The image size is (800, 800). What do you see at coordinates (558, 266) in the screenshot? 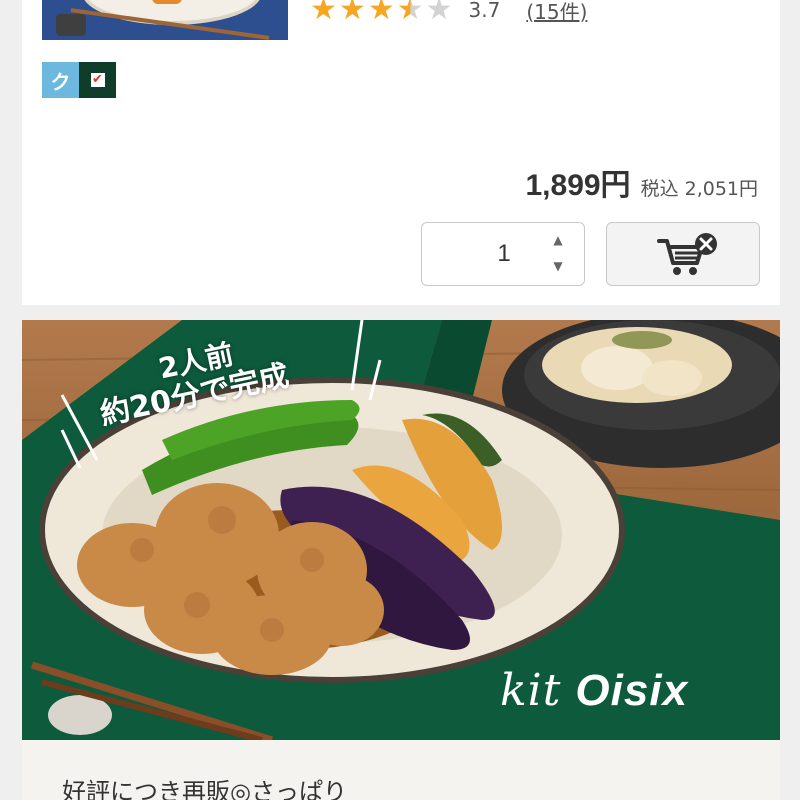
I see `decrement-icon: ▼` at bounding box center [558, 266].